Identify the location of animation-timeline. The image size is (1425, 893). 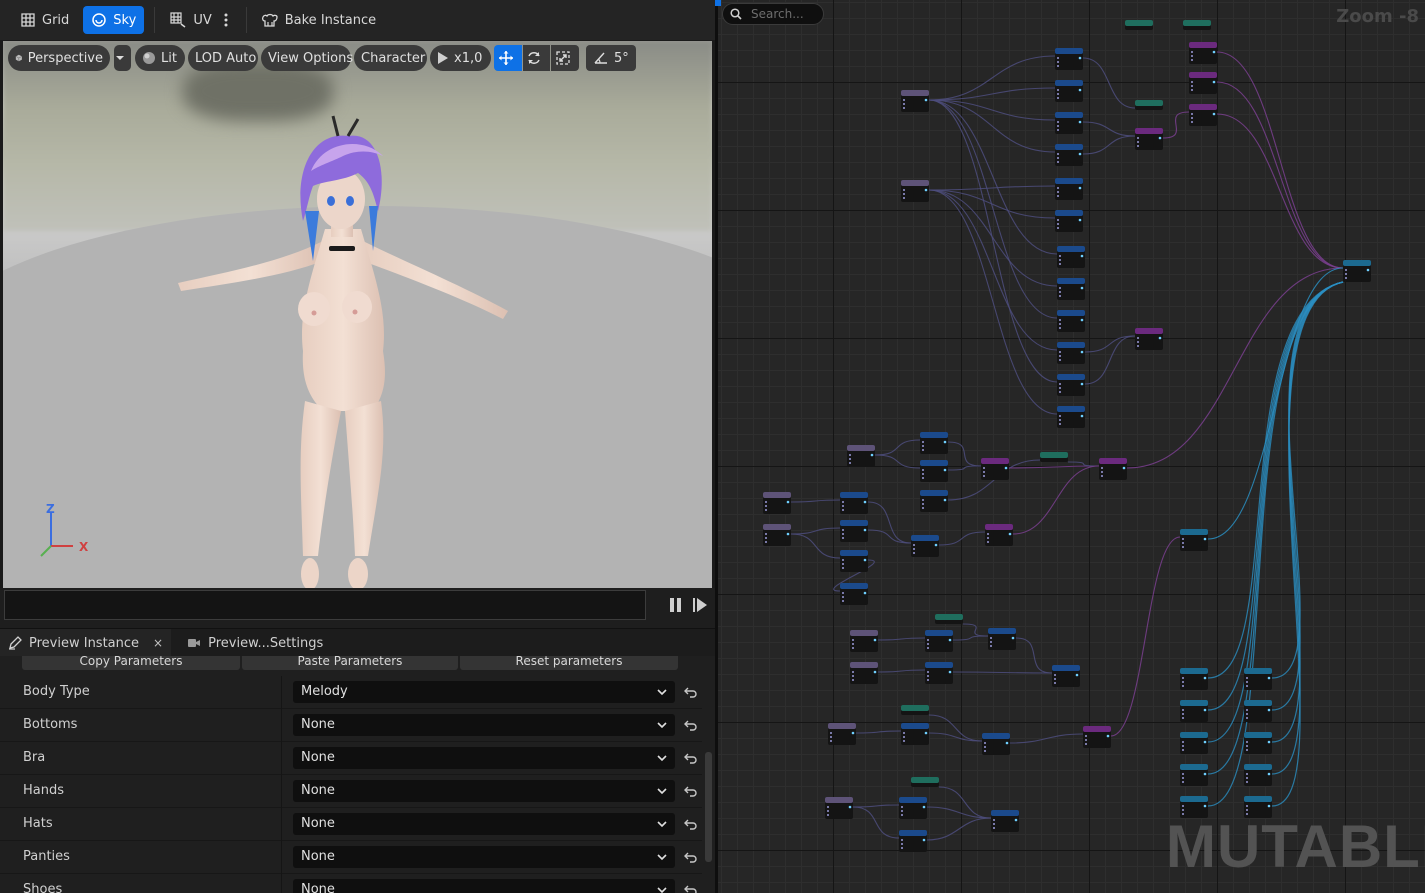
(325, 605).